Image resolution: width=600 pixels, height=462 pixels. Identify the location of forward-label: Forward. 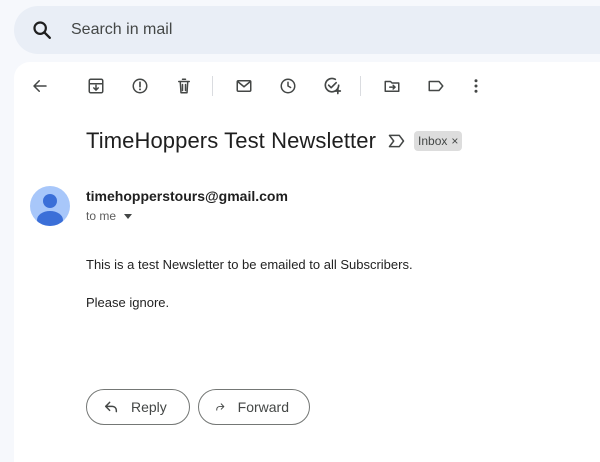
(263, 407).